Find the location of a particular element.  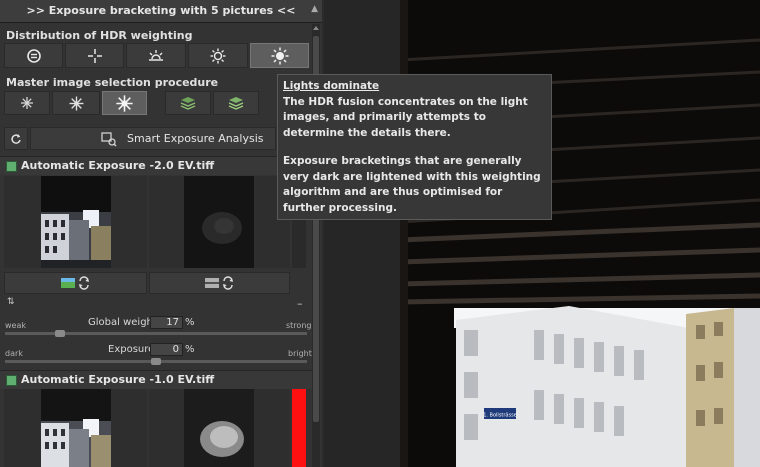

spark-small-icon is located at coordinates (27, 103).